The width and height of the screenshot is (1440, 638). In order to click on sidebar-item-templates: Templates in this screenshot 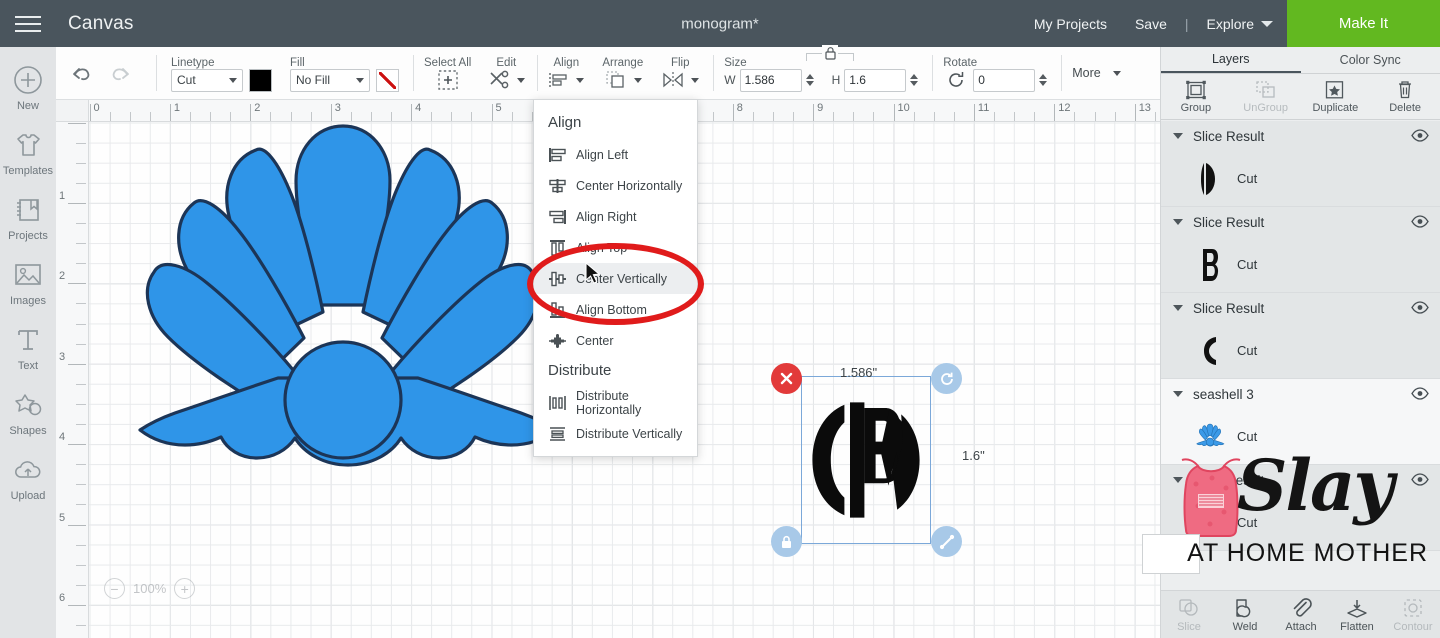, I will do `click(28, 152)`.